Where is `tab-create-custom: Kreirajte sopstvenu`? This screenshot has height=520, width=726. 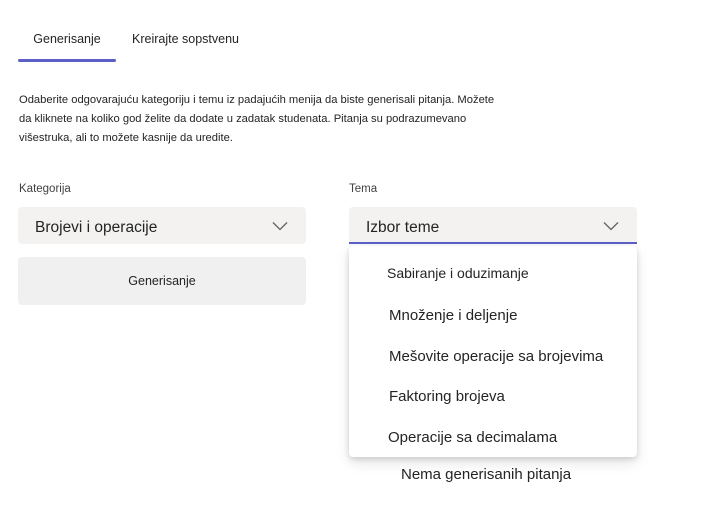
tab-create-custom: Kreirajte sopstvenu is located at coordinates (185, 43).